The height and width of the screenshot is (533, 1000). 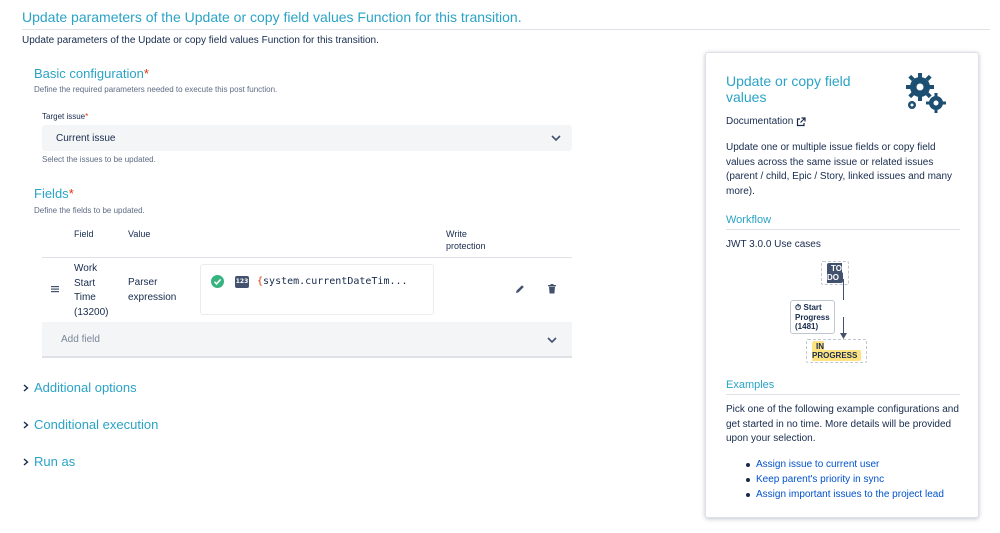 I want to click on row-value-type: Parser expression, so click(x=158, y=290).